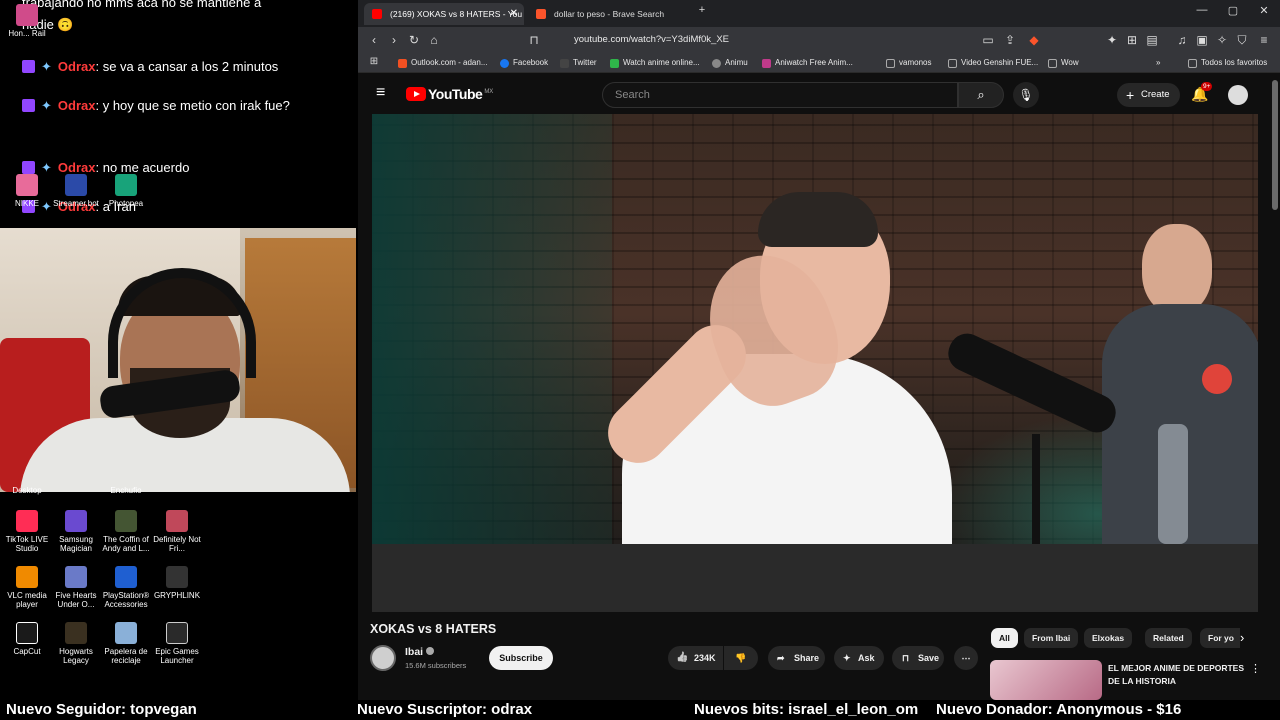 Image resolution: width=1280 pixels, height=720 pixels. Describe the element at coordinates (918, 658) in the screenshot. I see `save-button: ⊓ Save` at that location.